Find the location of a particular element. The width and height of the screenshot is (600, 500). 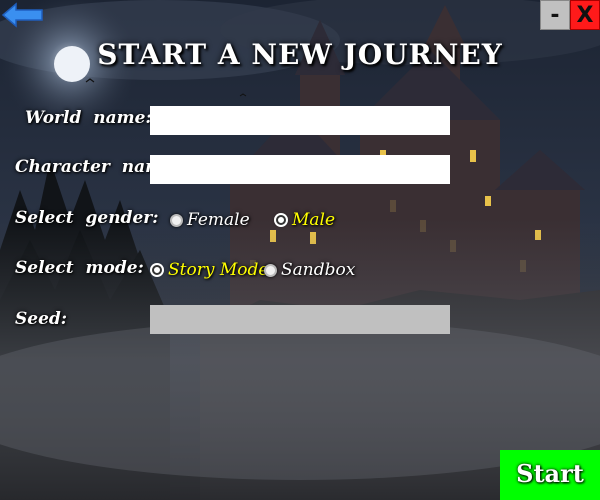

gender-female-label: Female is located at coordinates (218, 220).